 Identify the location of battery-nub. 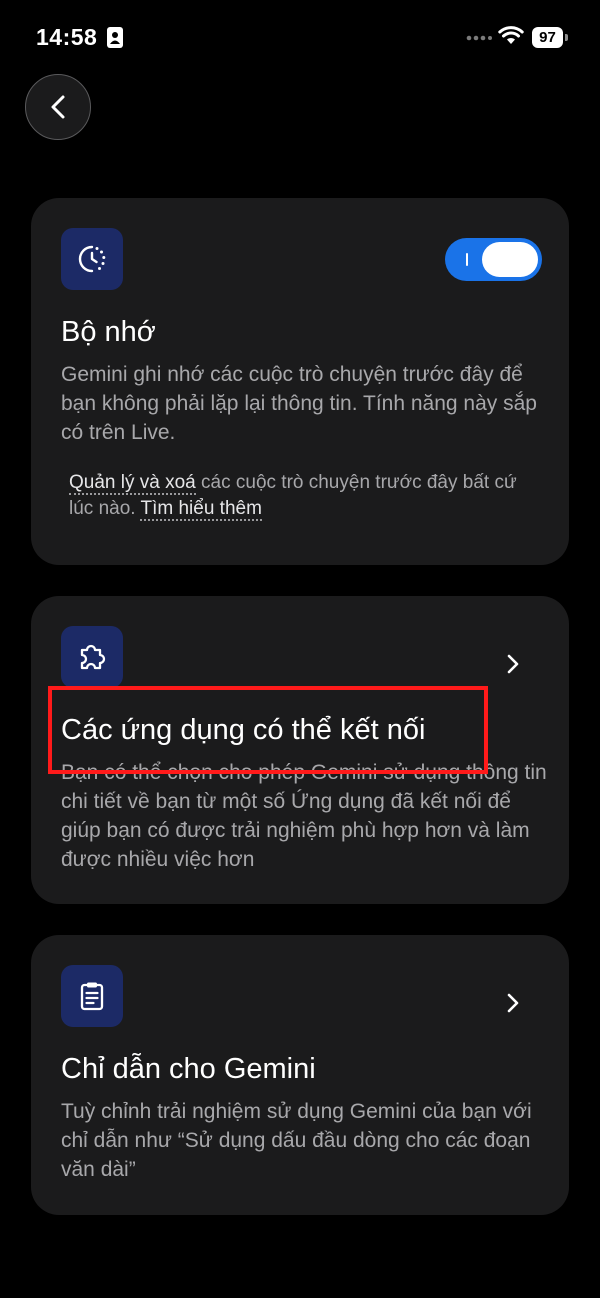
(566, 37).